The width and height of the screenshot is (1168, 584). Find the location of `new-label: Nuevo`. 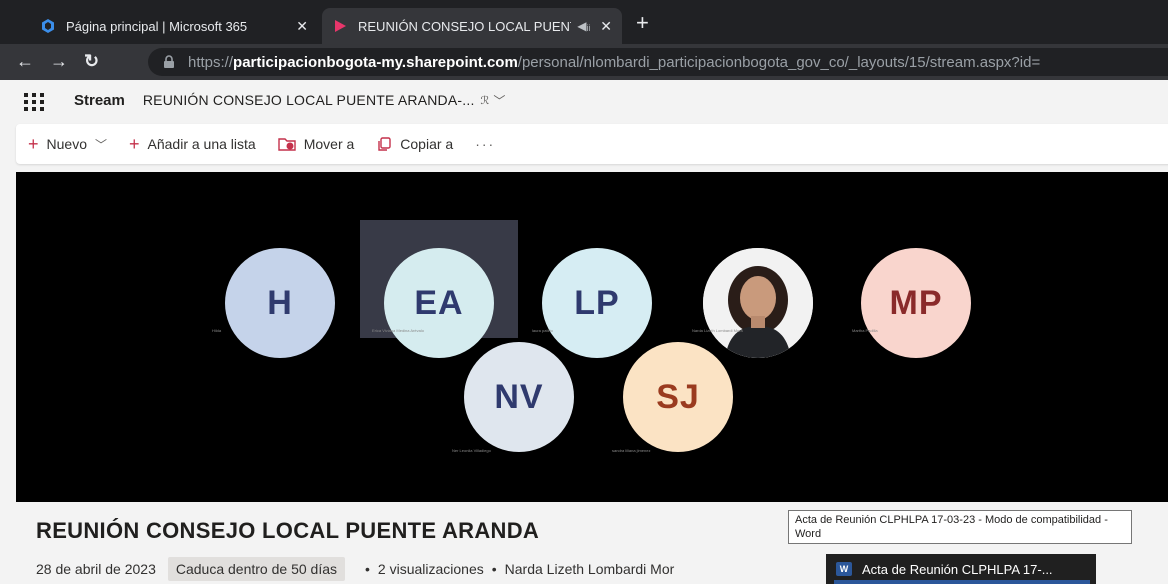

new-label: Nuevo is located at coordinates (66, 144).